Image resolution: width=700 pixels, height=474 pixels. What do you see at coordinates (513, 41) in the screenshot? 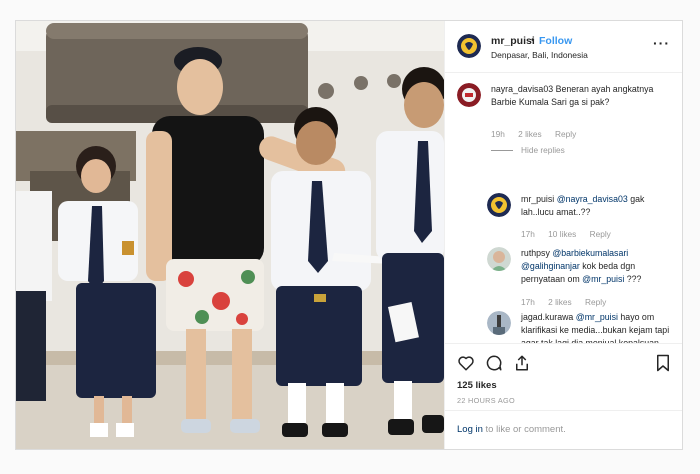
I see `author-username: mr_puisi` at bounding box center [513, 41].